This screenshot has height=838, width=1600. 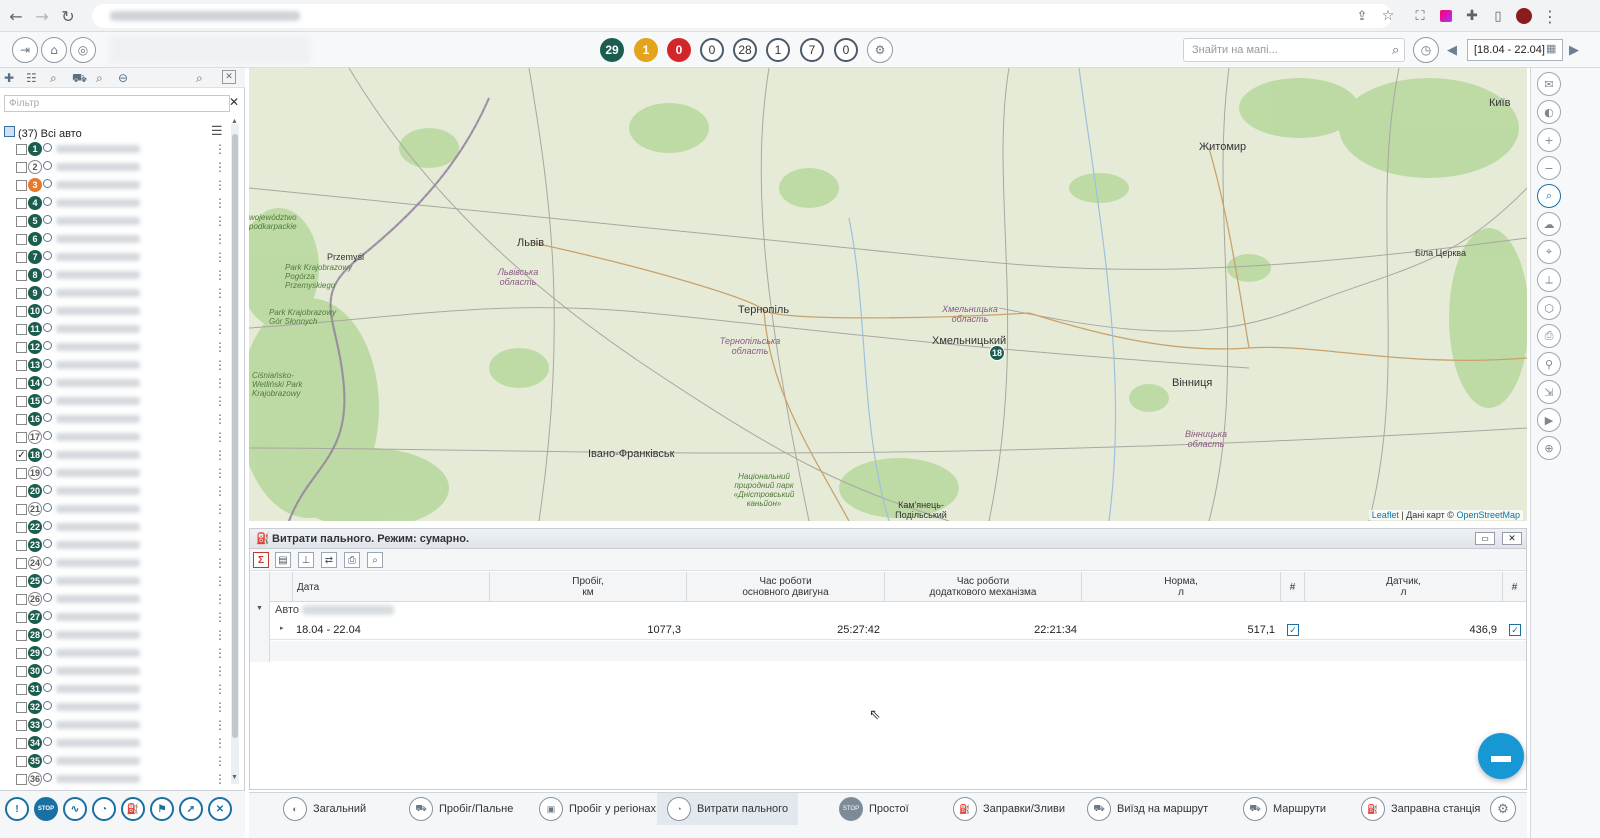 What do you see at coordinates (1549, 112) in the screenshot?
I see `layers-icon: ◐` at bounding box center [1549, 112].